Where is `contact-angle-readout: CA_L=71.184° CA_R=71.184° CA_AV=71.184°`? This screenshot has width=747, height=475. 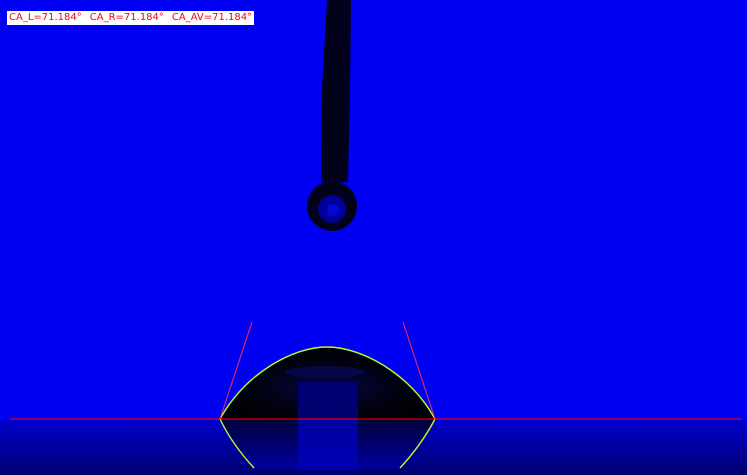
contact-angle-readout: CA_L=71.184° CA_R=71.184° CA_AV=71.184° is located at coordinates (131, 18).